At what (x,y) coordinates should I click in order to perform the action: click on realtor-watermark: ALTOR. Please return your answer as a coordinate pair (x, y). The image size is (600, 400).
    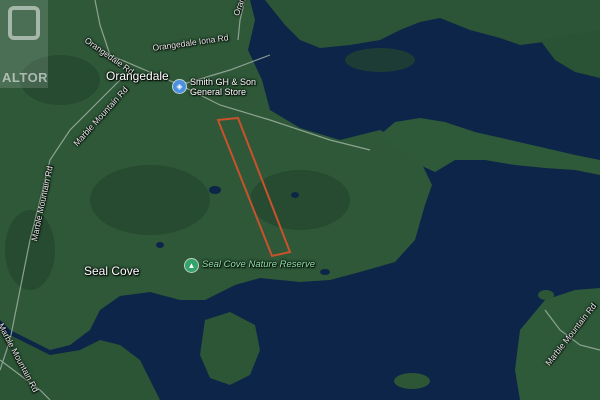
    Looking at the image, I should click on (24, 44).